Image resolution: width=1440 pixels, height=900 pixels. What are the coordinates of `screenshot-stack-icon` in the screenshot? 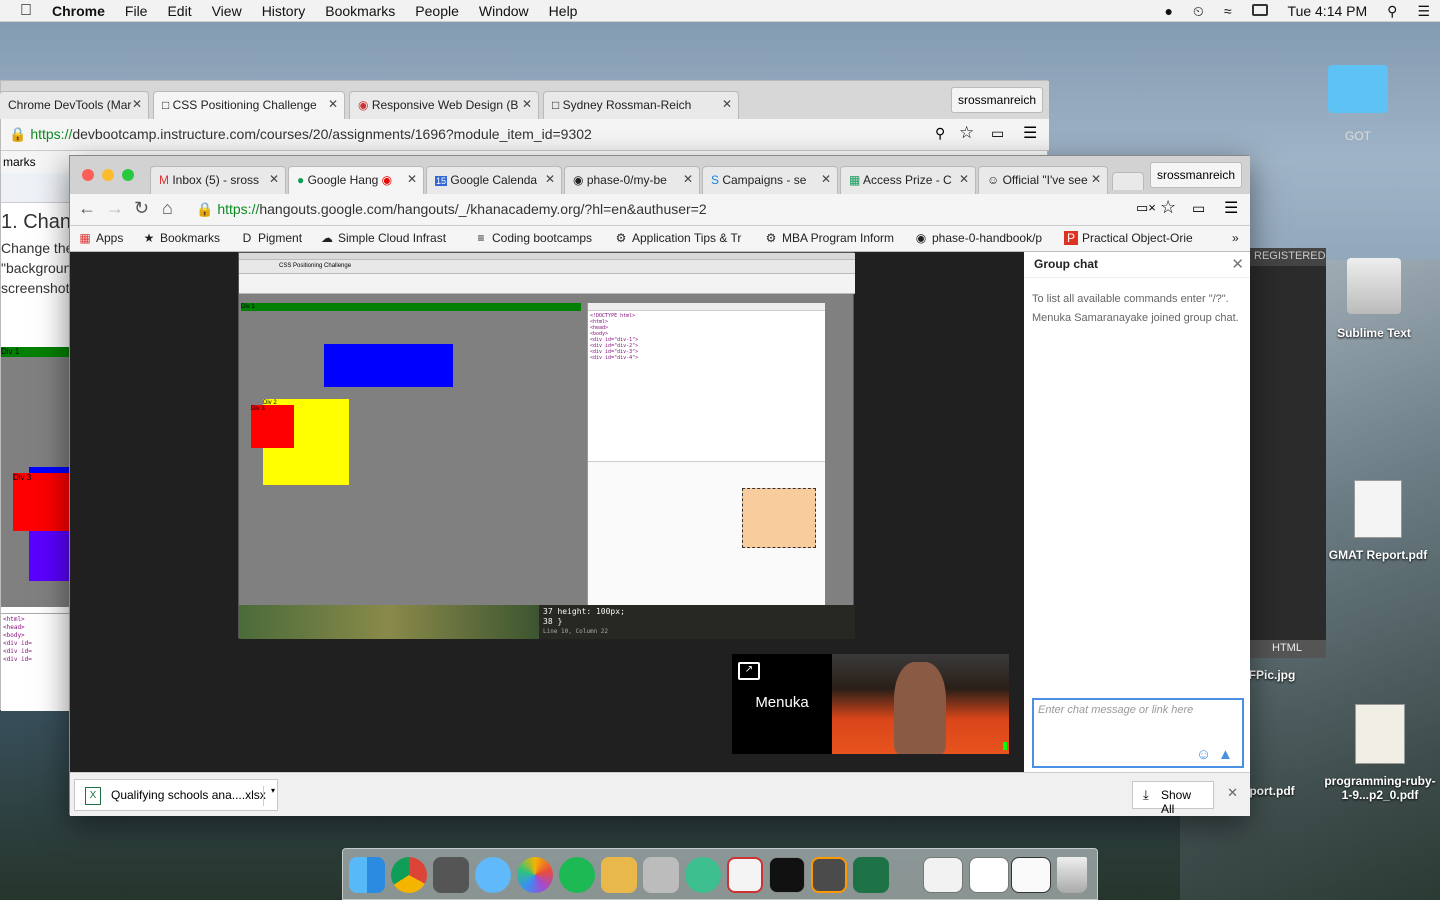 It's located at (1031, 875).